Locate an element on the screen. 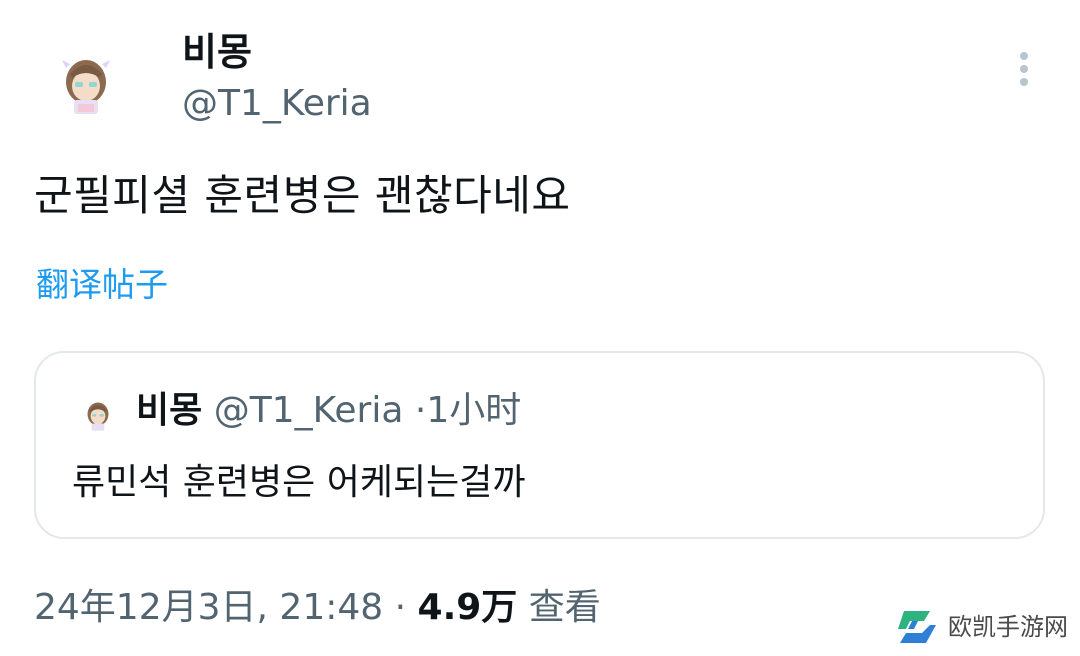  views-label: 查看 is located at coordinates (565, 607).